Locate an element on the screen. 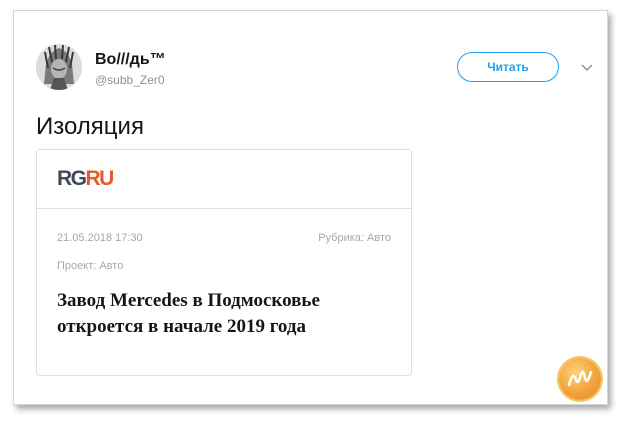  author-name: Во///дь™ is located at coordinates (130, 60).